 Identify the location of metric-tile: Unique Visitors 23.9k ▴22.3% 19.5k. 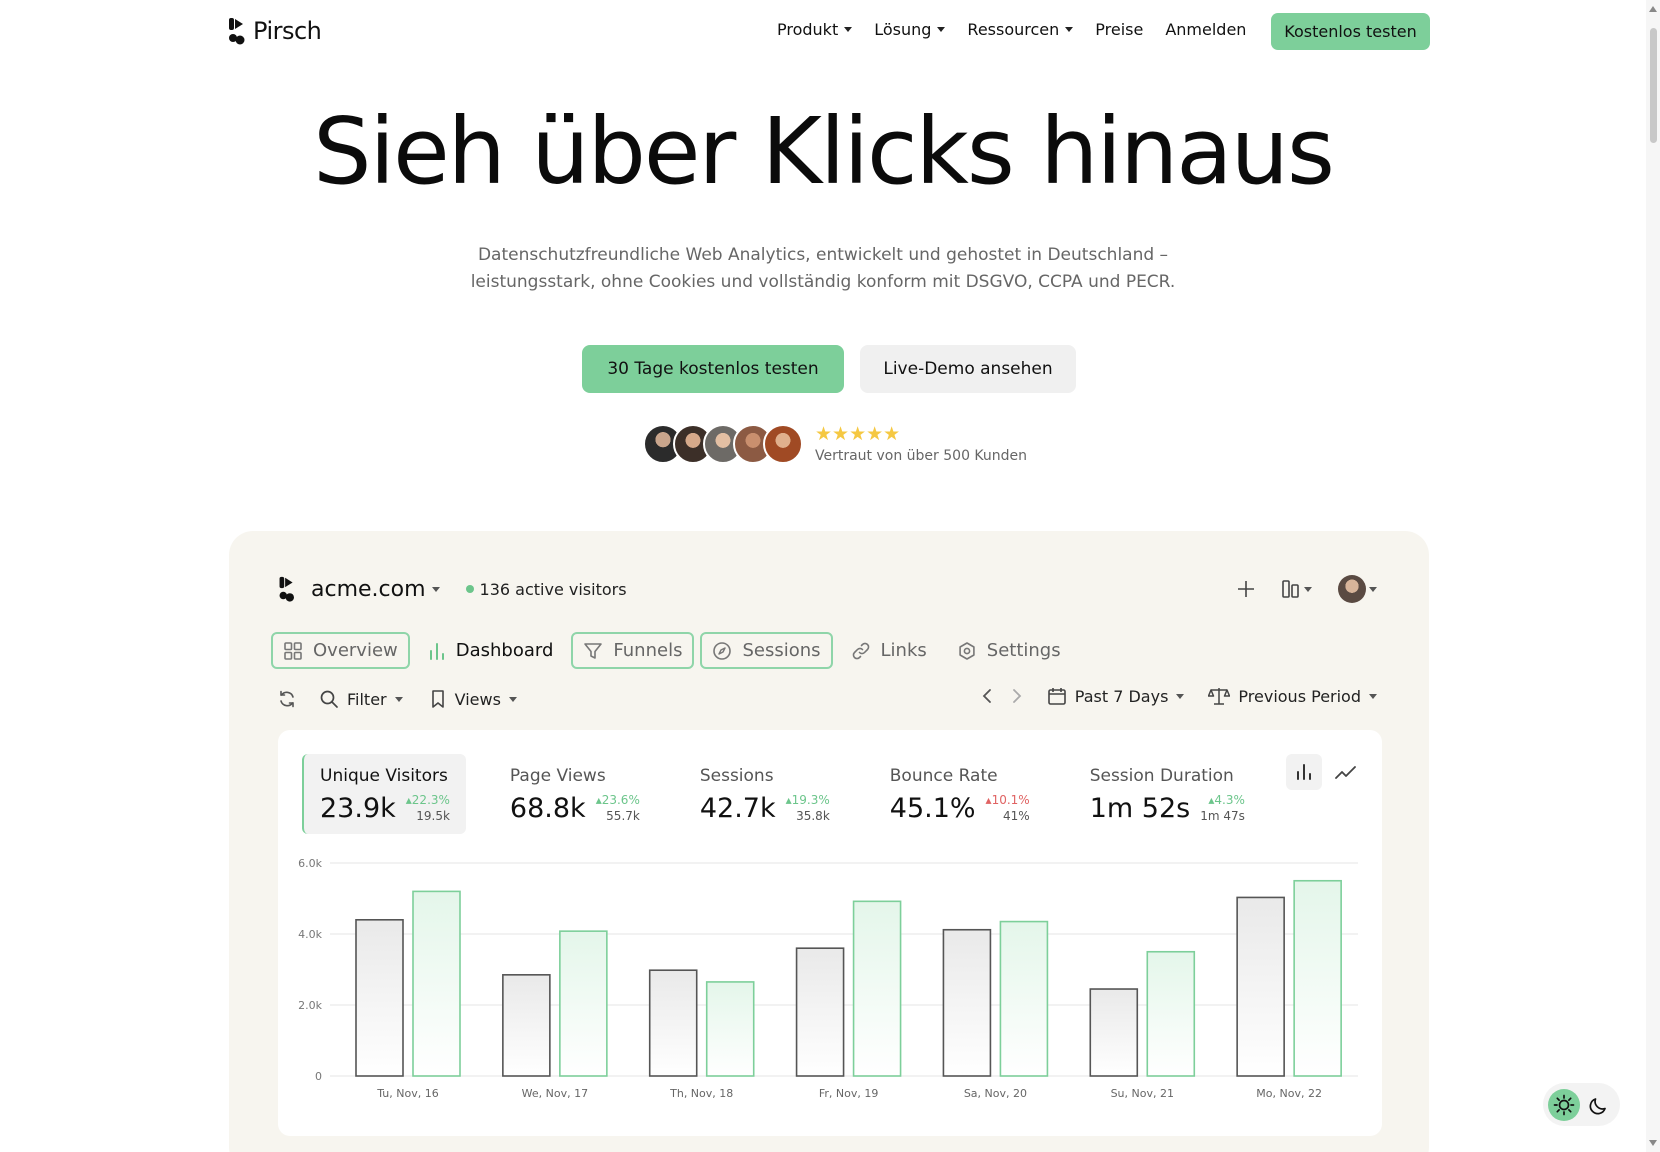
(384, 794).